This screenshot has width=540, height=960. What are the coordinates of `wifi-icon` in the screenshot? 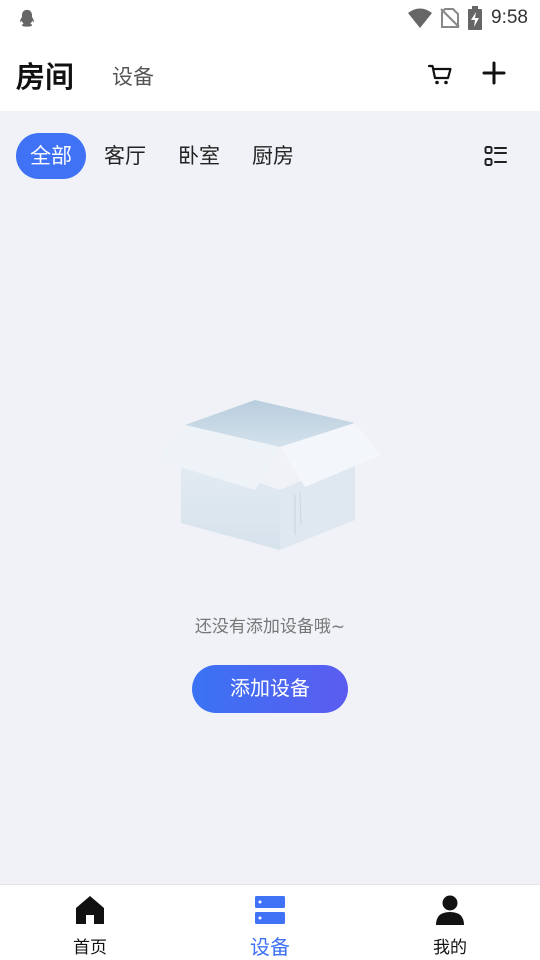 It's located at (420, 18).